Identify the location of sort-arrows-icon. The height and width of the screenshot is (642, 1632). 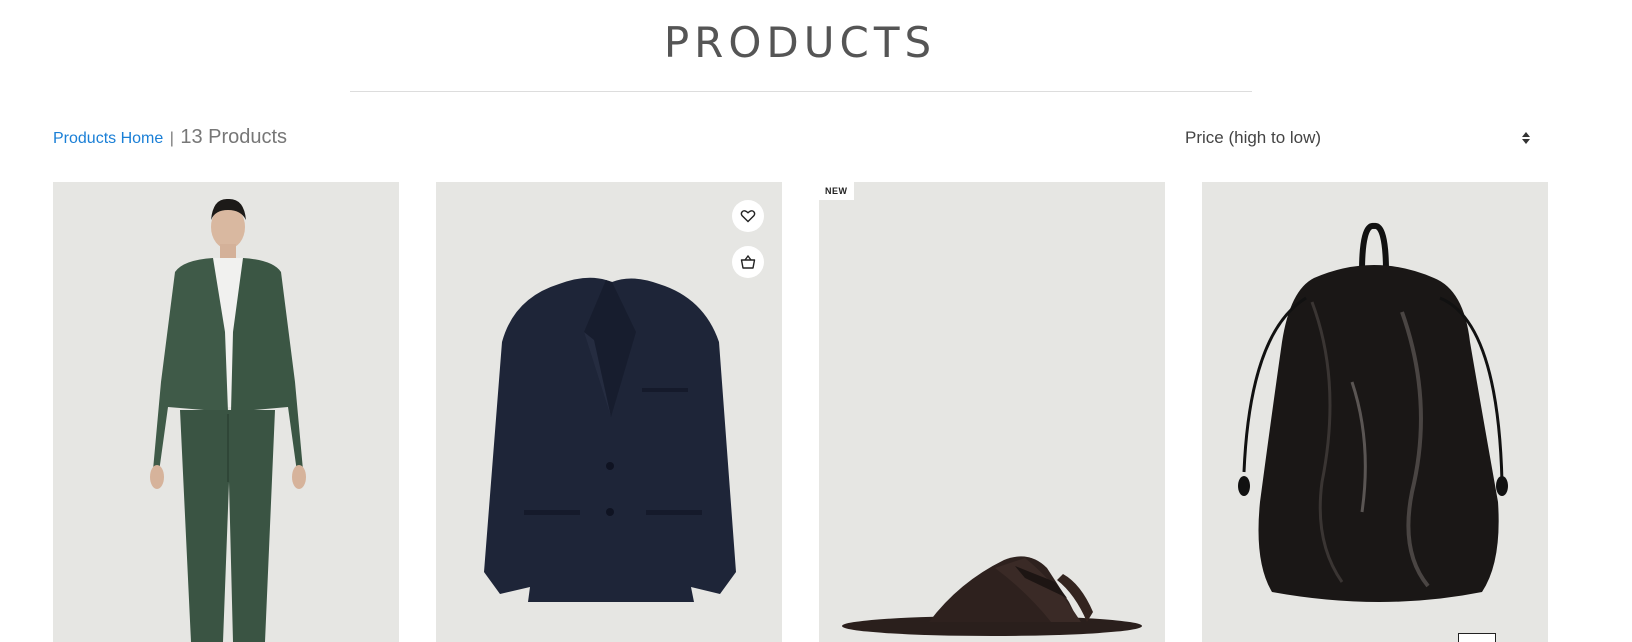
(1526, 138).